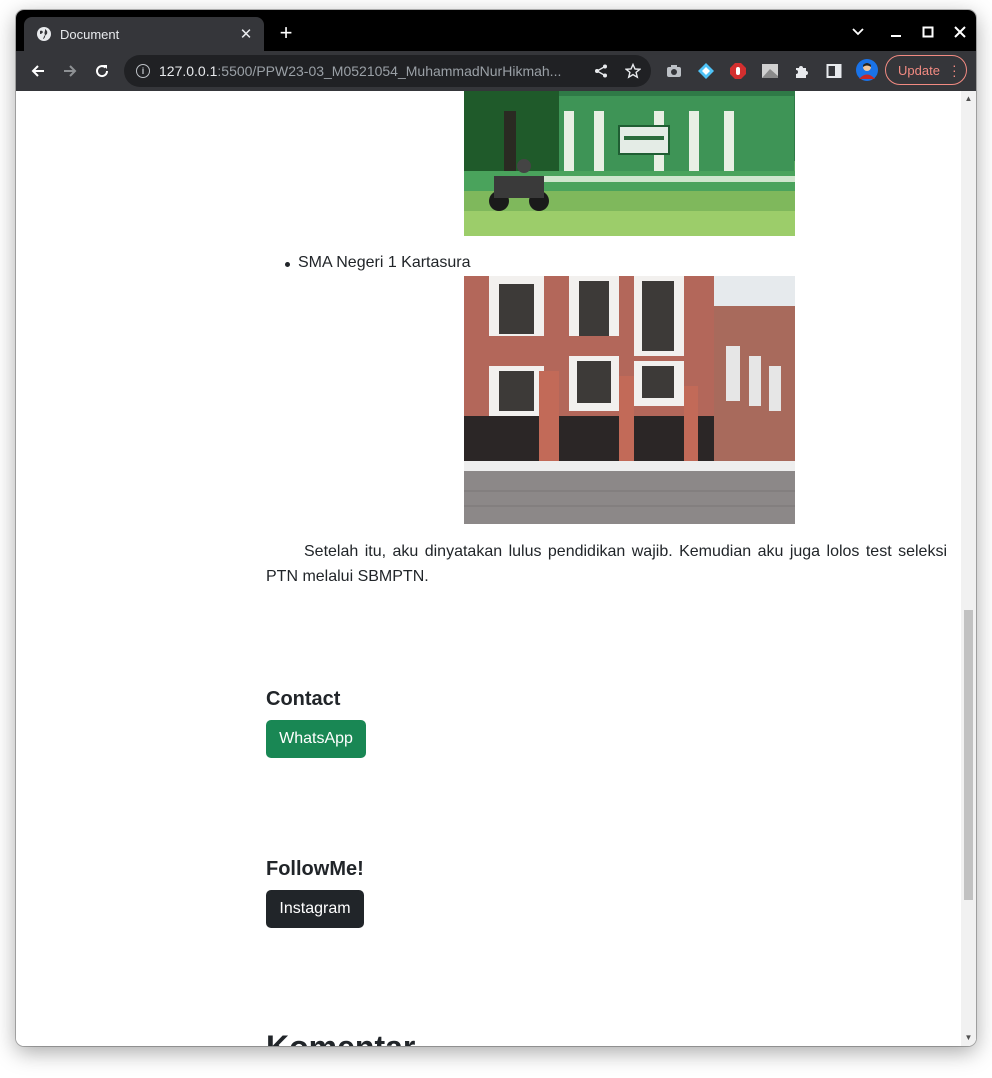 Image resolution: width=992 pixels, height=1078 pixels. What do you see at coordinates (102, 71) in the screenshot?
I see `reload-icon` at bounding box center [102, 71].